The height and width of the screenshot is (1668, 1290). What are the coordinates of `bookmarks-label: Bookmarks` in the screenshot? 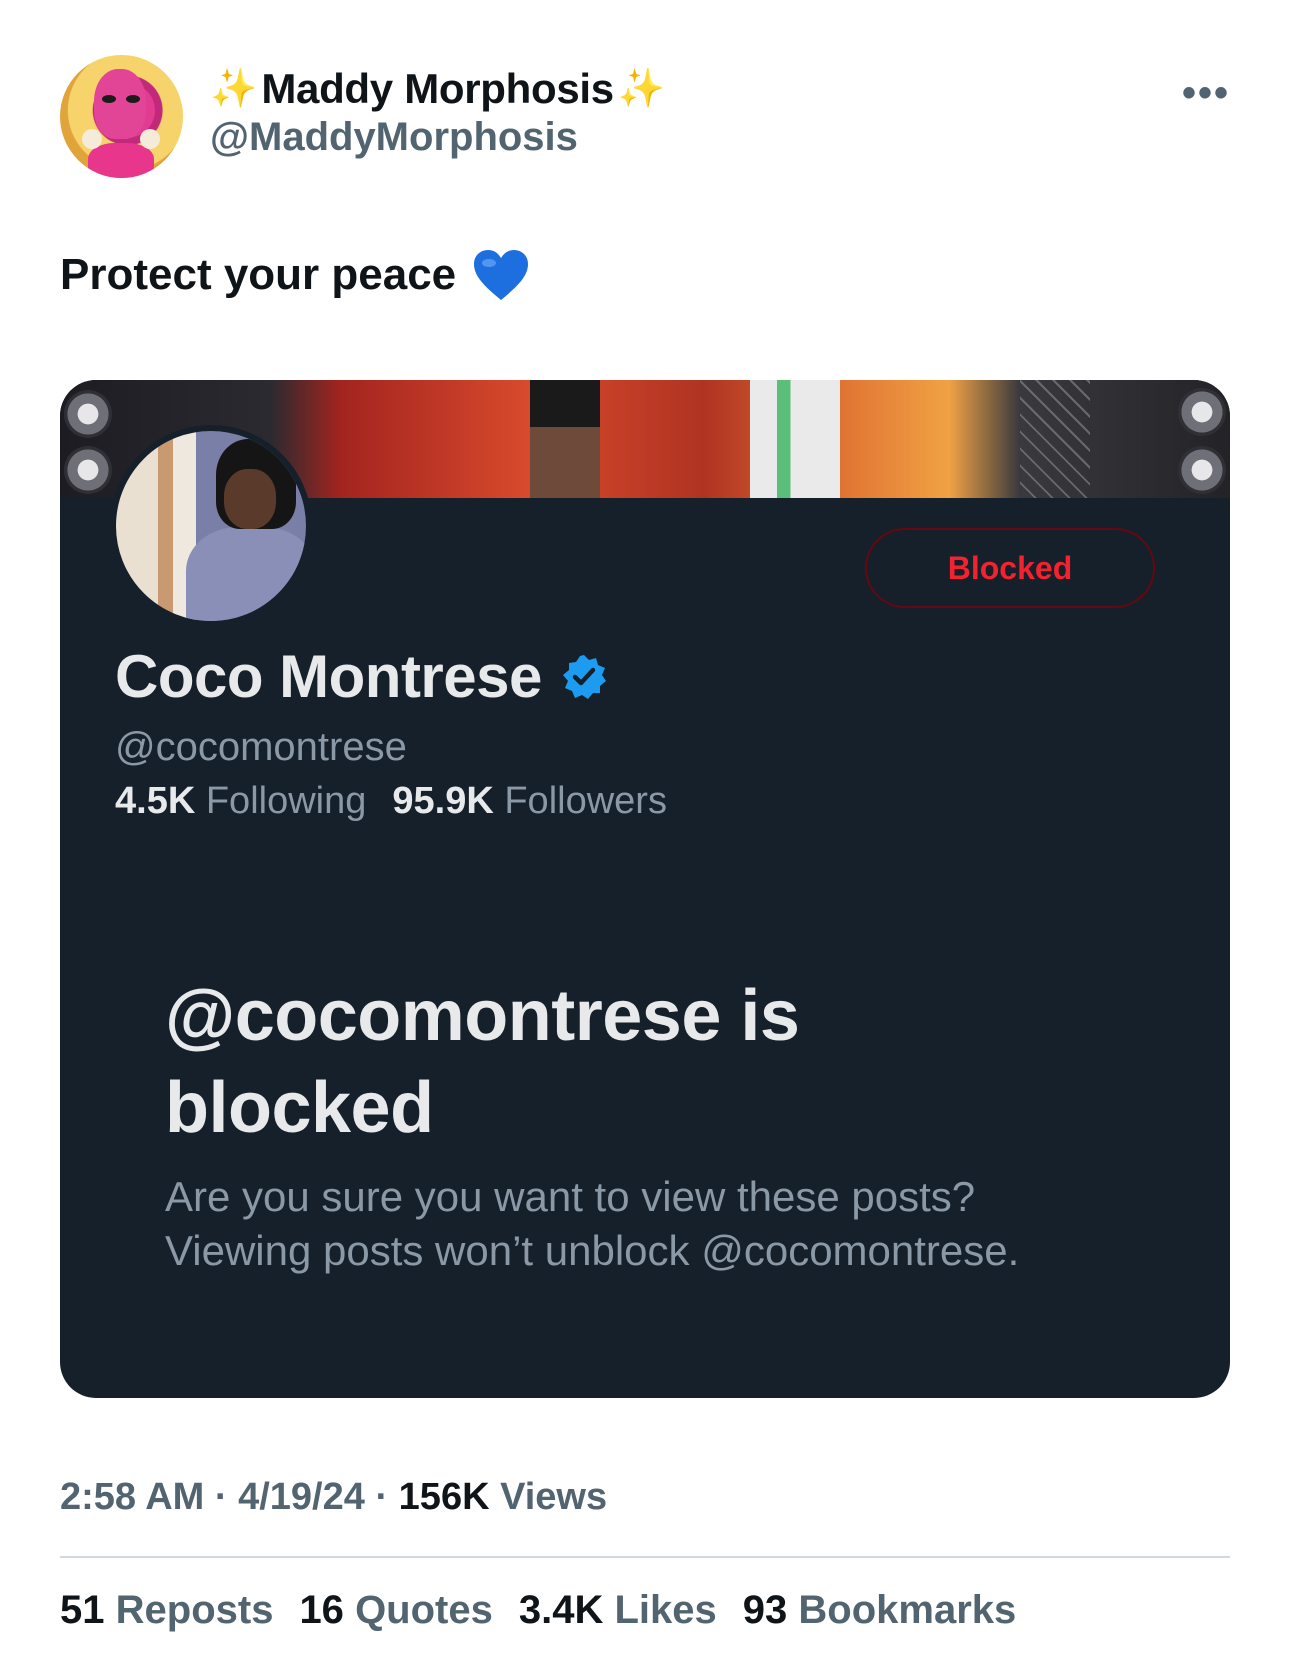 It's located at (907, 1610).